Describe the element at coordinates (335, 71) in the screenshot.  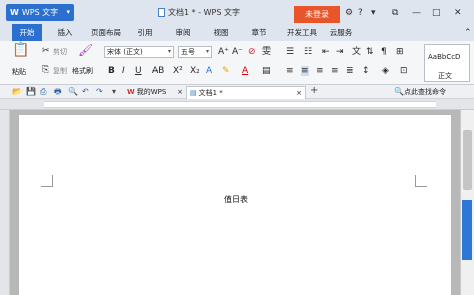
I see `justify-icon: ≡` at that location.